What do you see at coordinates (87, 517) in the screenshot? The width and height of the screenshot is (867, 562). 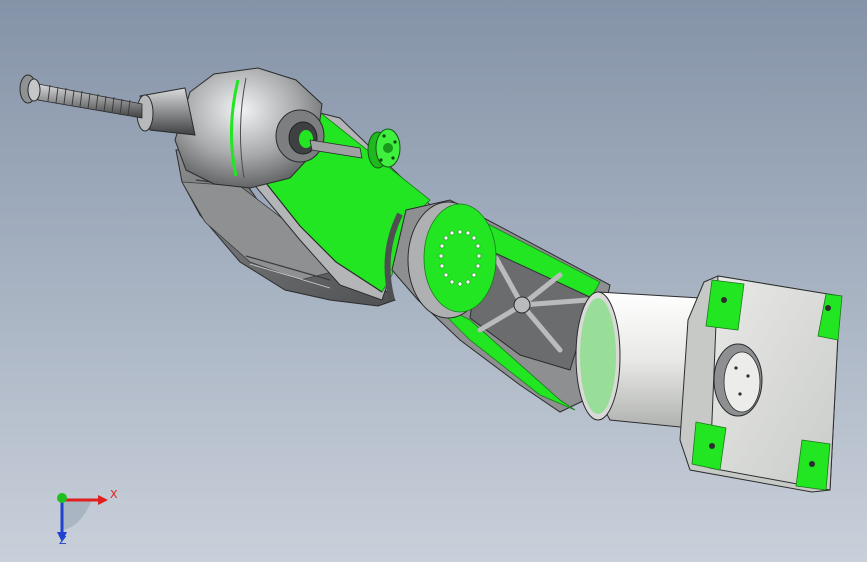 I see `coordinate-triad: X Z` at bounding box center [87, 517].